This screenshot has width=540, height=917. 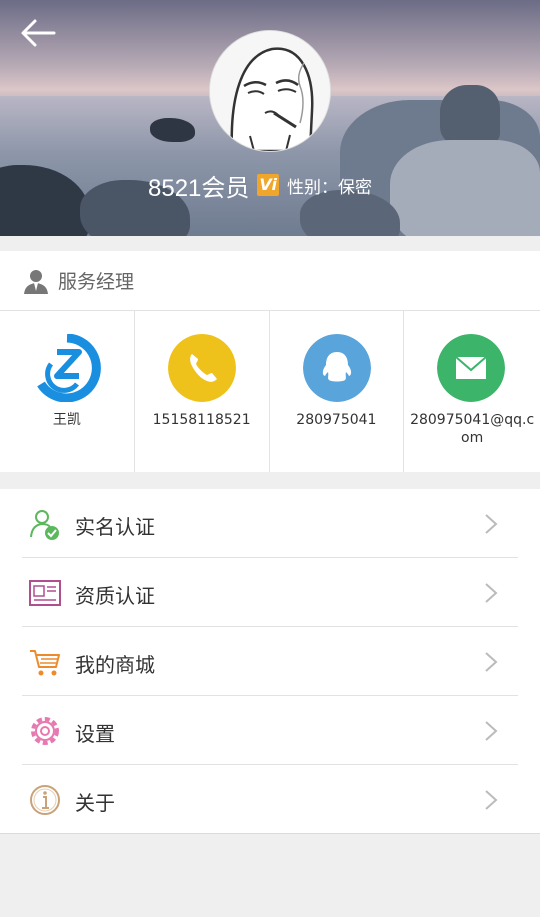 What do you see at coordinates (44, 525) in the screenshot?
I see `verified-user-icon` at bounding box center [44, 525].